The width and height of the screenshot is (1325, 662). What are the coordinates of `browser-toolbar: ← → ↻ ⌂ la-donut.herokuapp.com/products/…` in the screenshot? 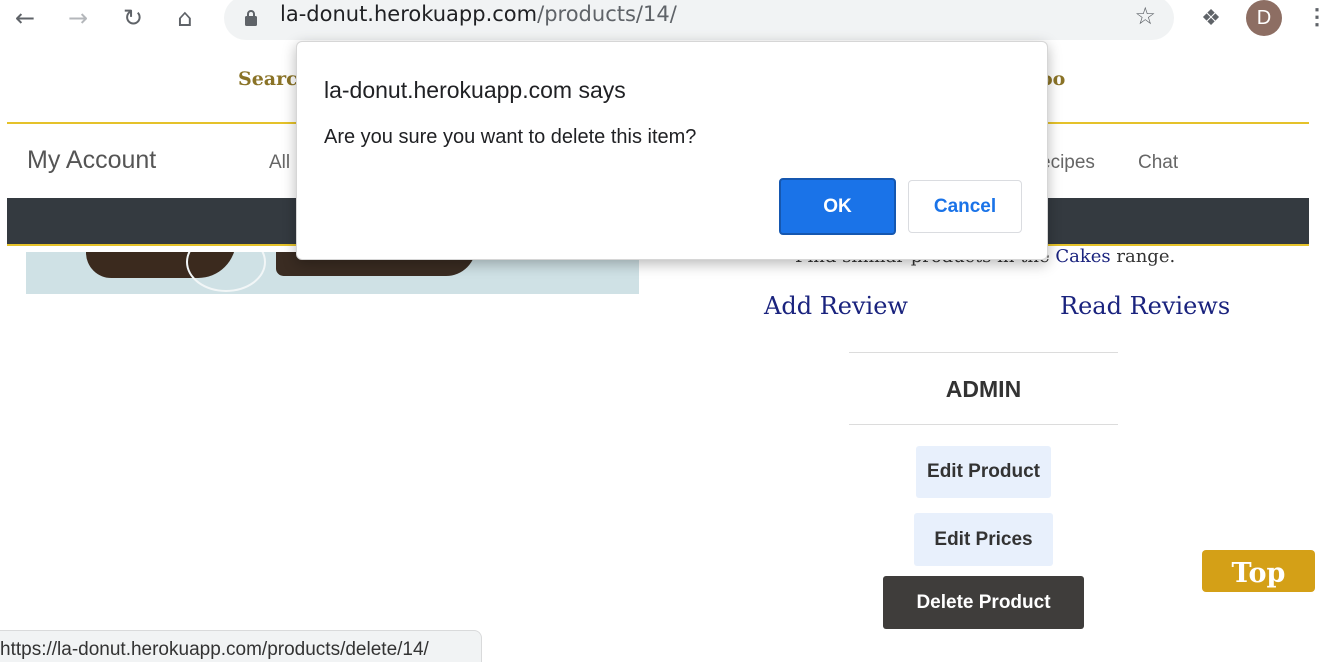 It's located at (662, 20).